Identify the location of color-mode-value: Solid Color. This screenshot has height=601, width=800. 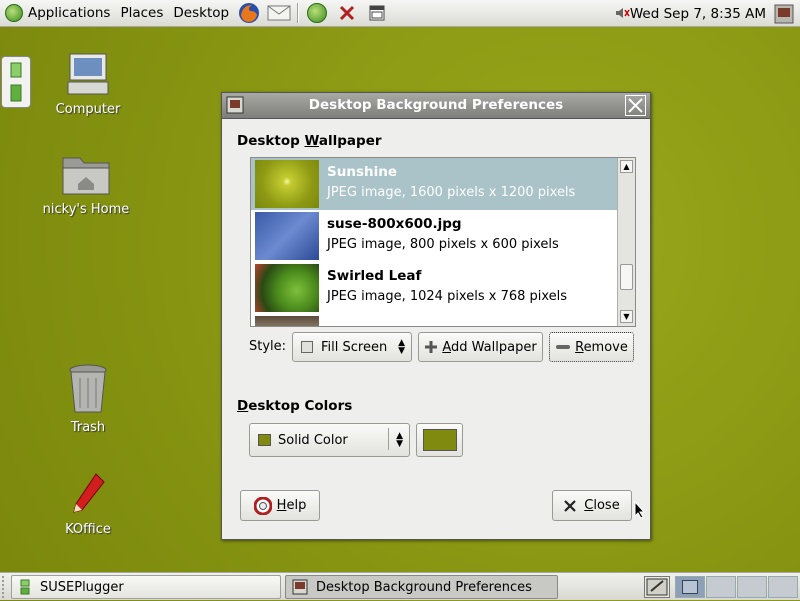
(313, 440).